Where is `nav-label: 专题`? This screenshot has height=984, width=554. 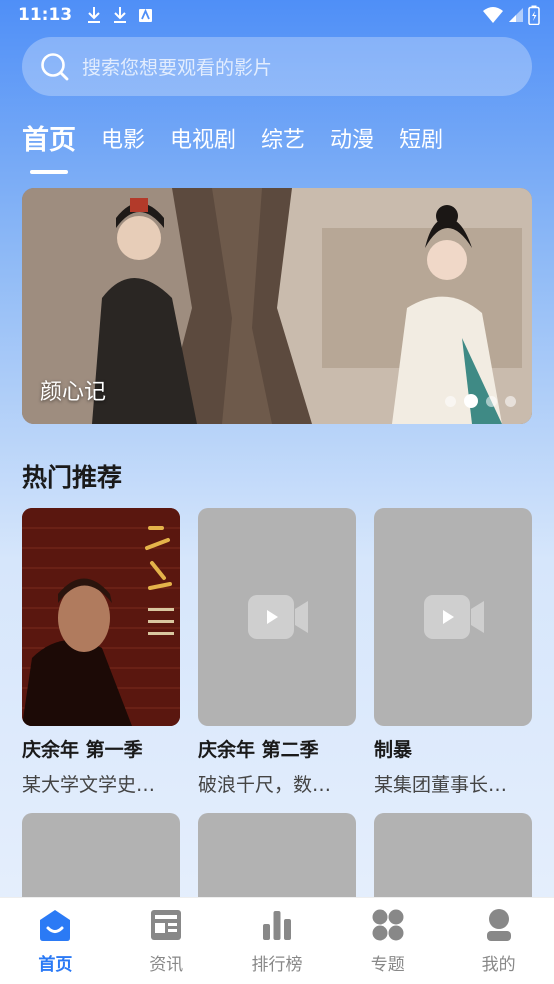 nav-label: 专题 is located at coordinates (387, 965).